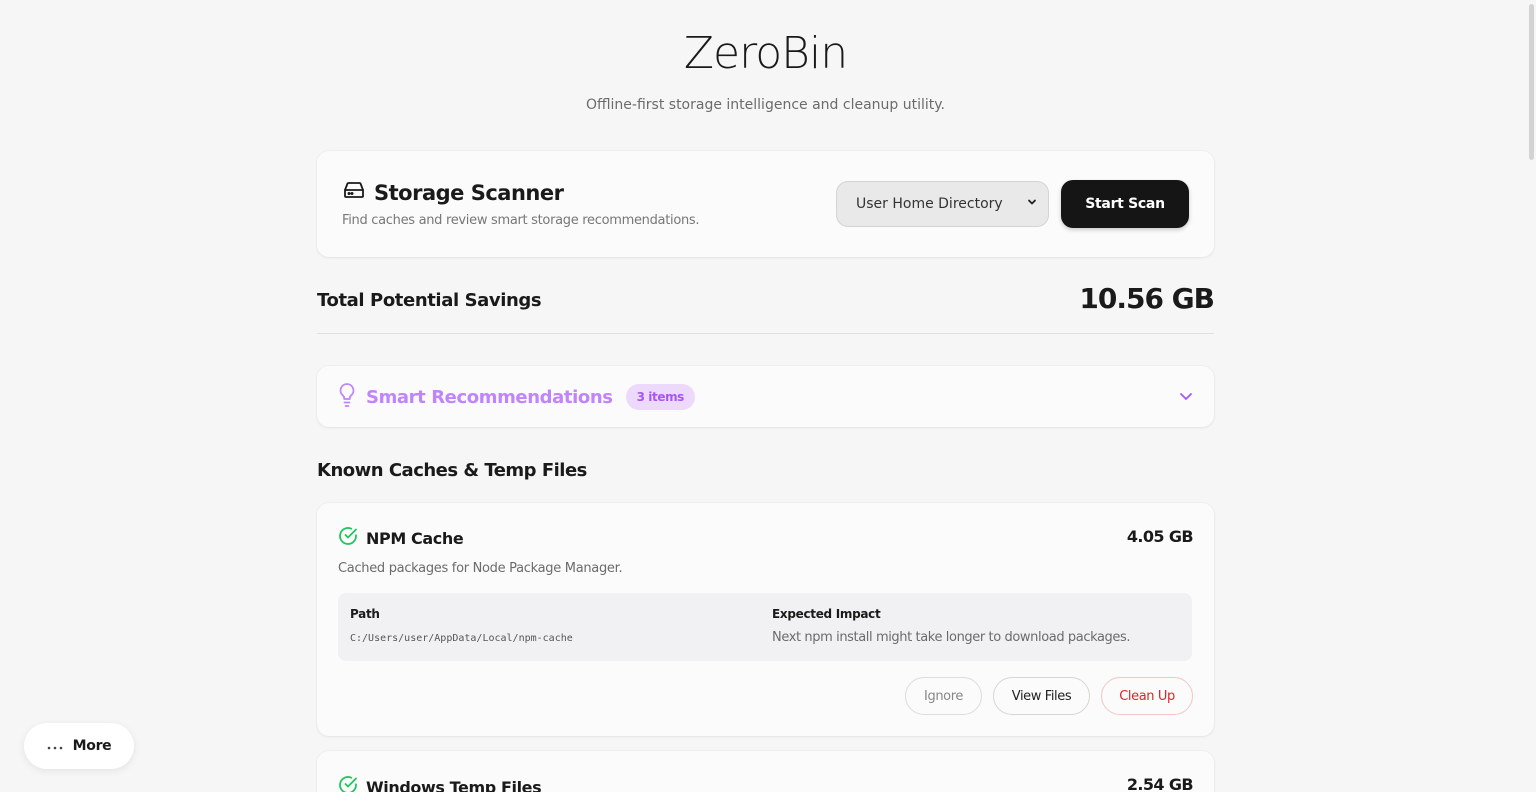  What do you see at coordinates (765, 333) in the screenshot?
I see `divider` at bounding box center [765, 333].